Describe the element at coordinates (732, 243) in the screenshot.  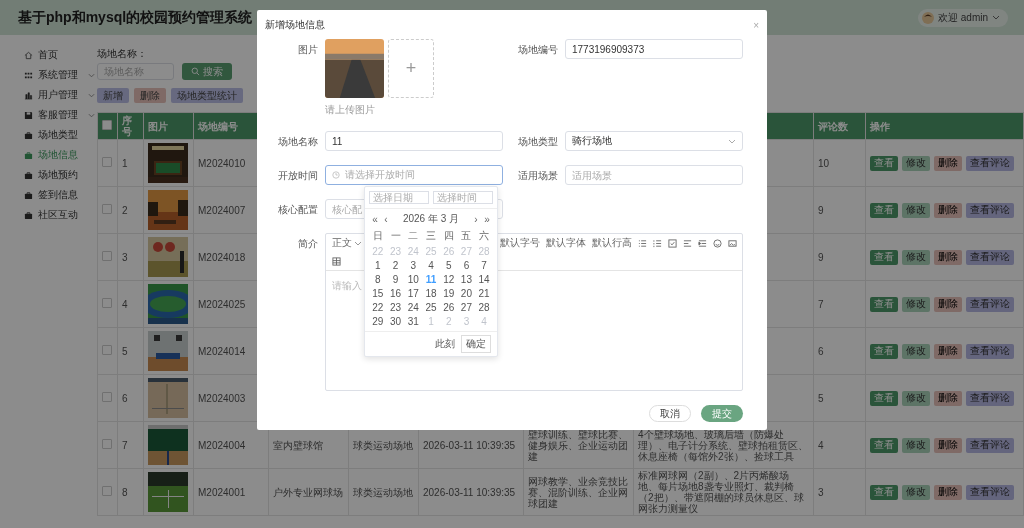
I see `image-icon` at that location.